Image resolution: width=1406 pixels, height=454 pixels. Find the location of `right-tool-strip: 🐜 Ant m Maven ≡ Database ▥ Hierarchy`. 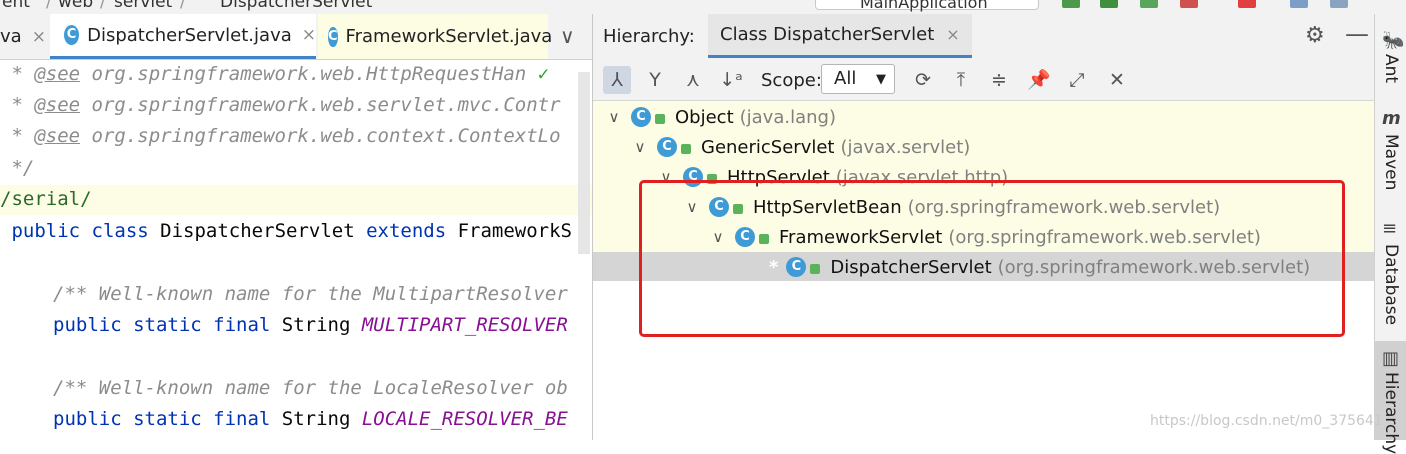

right-tool-strip: 🐜 Ant m Maven ≡ Database ▥ Hierarchy is located at coordinates (1390, 234).